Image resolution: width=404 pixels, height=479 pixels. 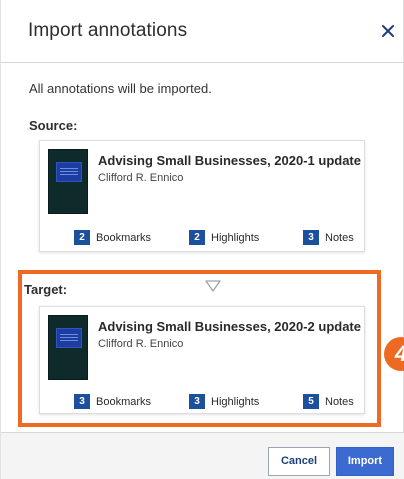 What do you see at coordinates (53, 125) in the screenshot?
I see `source-label: Source:` at bounding box center [53, 125].